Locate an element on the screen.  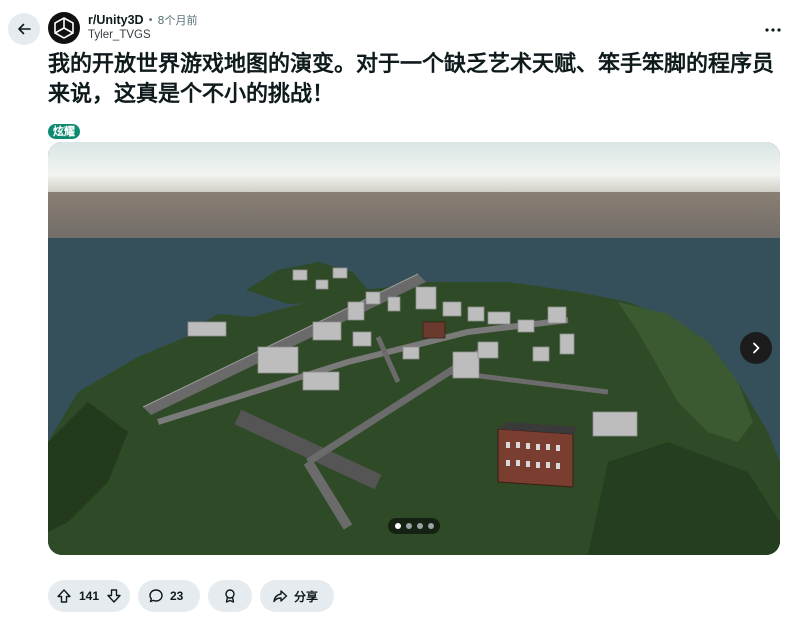
comments-button: 23 is located at coordinates (169, 596).